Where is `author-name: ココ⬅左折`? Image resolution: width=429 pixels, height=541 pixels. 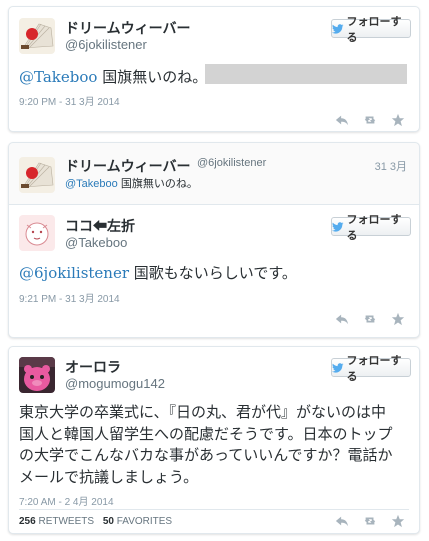 author-name: ココ⬅左折 is located at coordinates (100, 226).